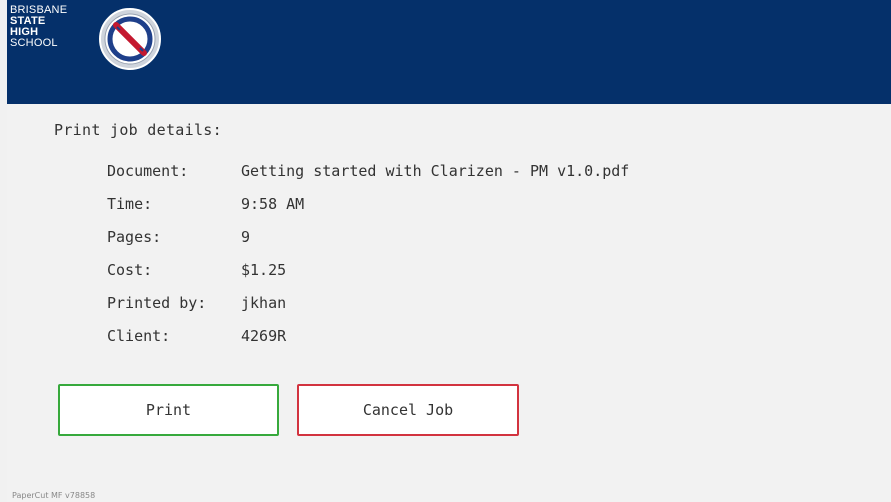 This screenshot has height=502, width=891. Describe the element at coordinates (54, 495) in the screenshot. I see `version-footer: PaperCut MF v78858` at that location.